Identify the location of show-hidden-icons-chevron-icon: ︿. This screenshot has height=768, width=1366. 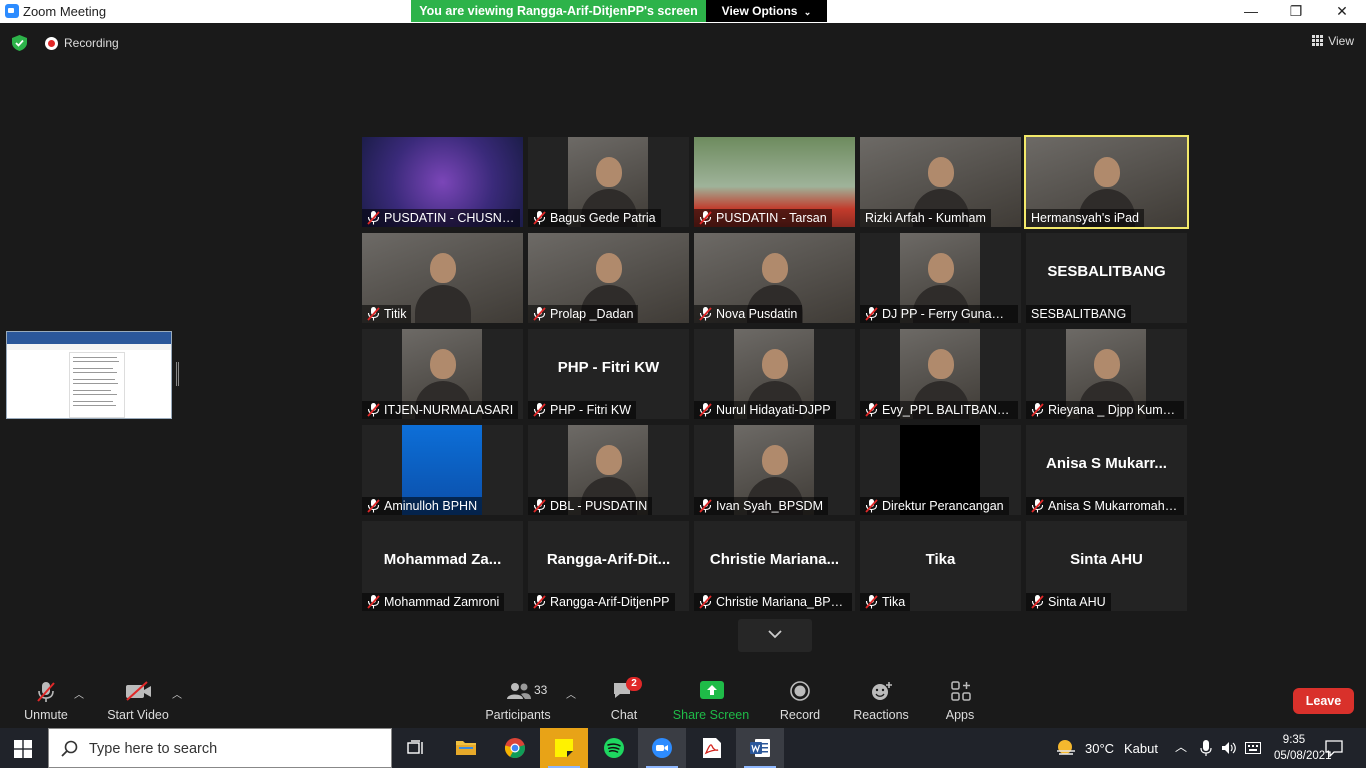
(1181, 746).